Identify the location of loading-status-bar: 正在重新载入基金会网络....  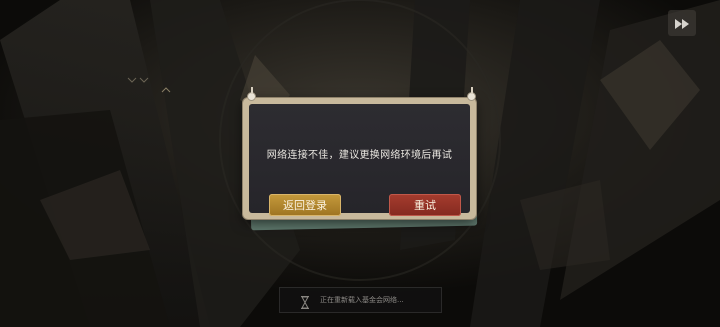
(360, 300).